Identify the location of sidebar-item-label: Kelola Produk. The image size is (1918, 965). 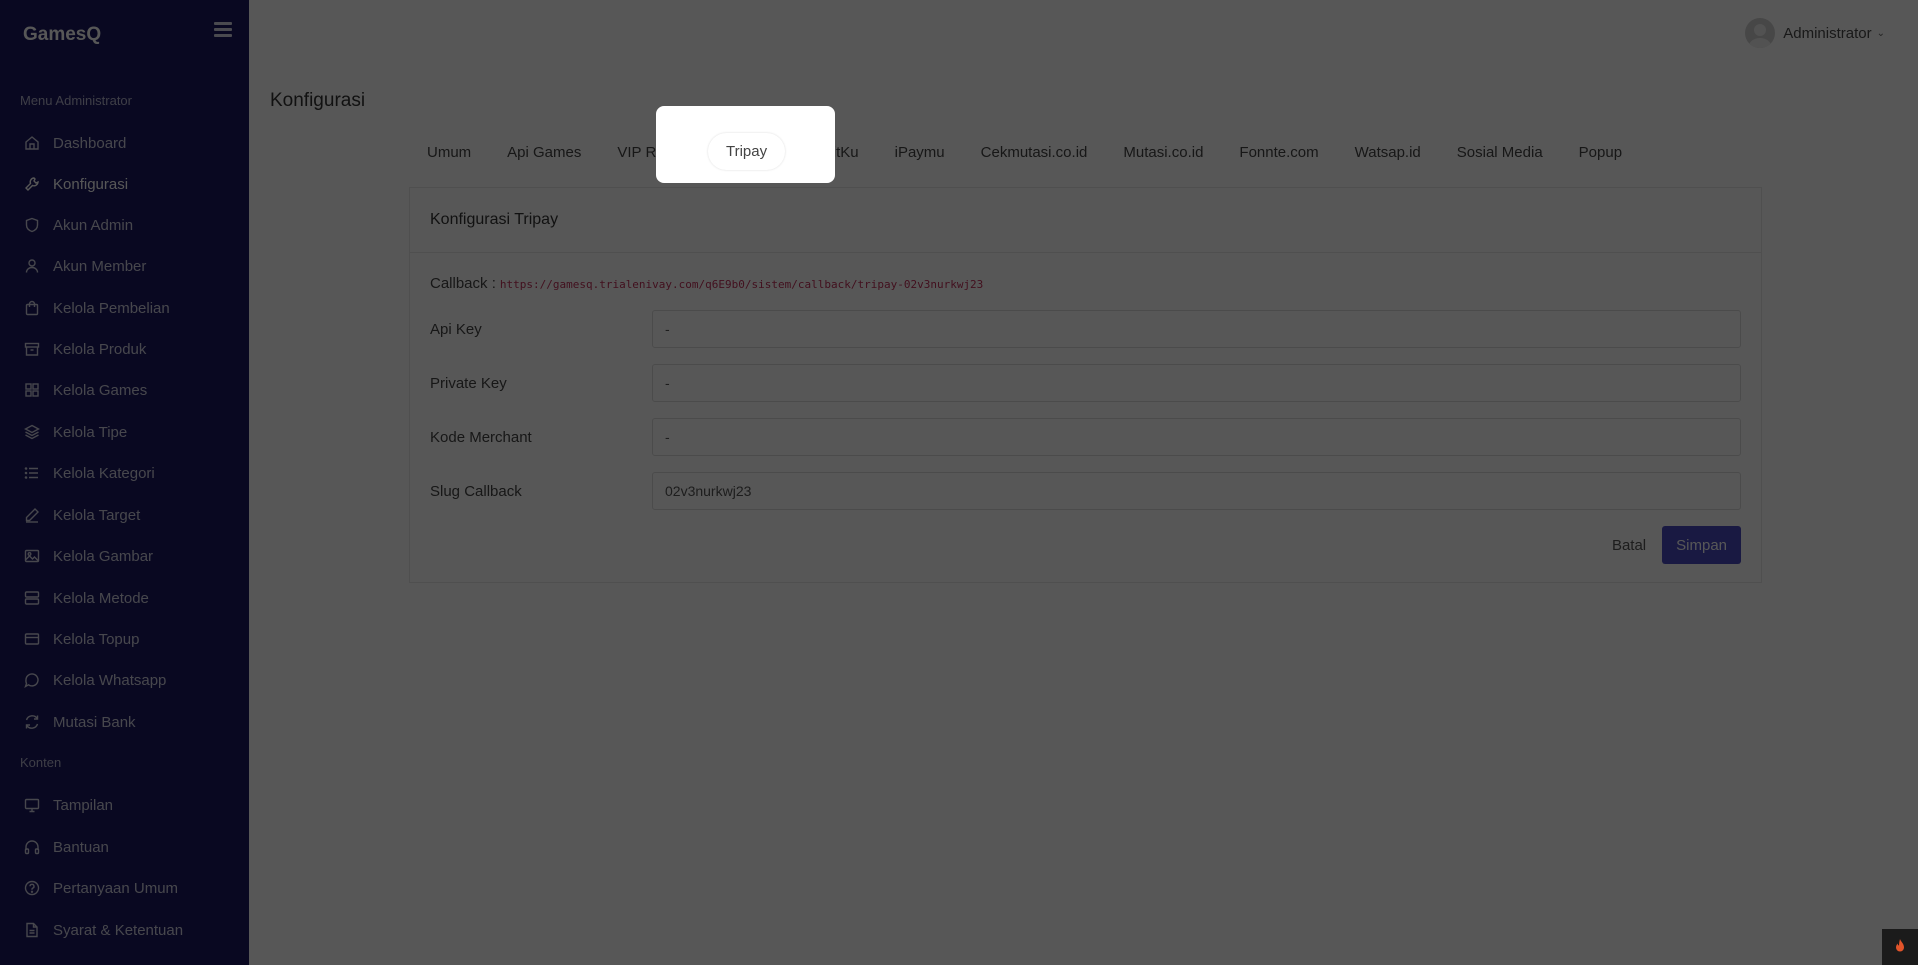
(100, 349).